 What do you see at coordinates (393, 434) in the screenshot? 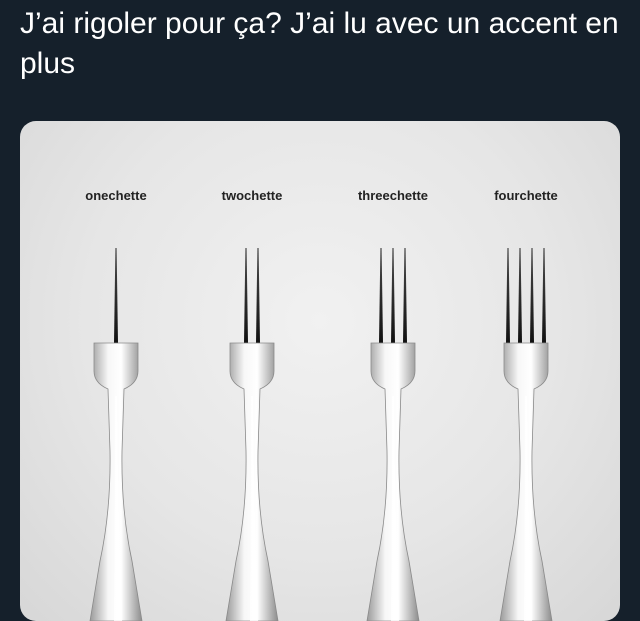
I see `fork-threechette` at bounding box center [393, 434].